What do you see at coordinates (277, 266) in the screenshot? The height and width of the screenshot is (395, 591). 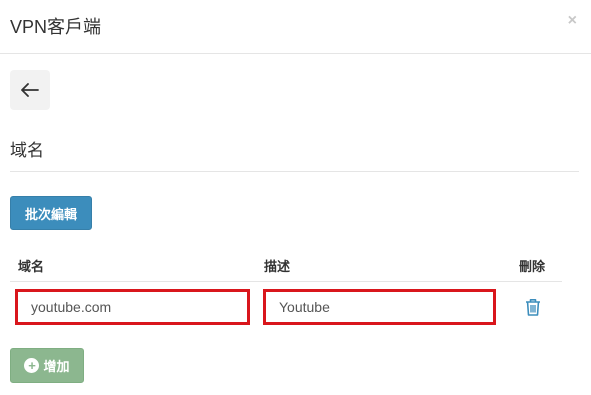 I see `column-header-description: 描述` at bounding box center [277, 266].